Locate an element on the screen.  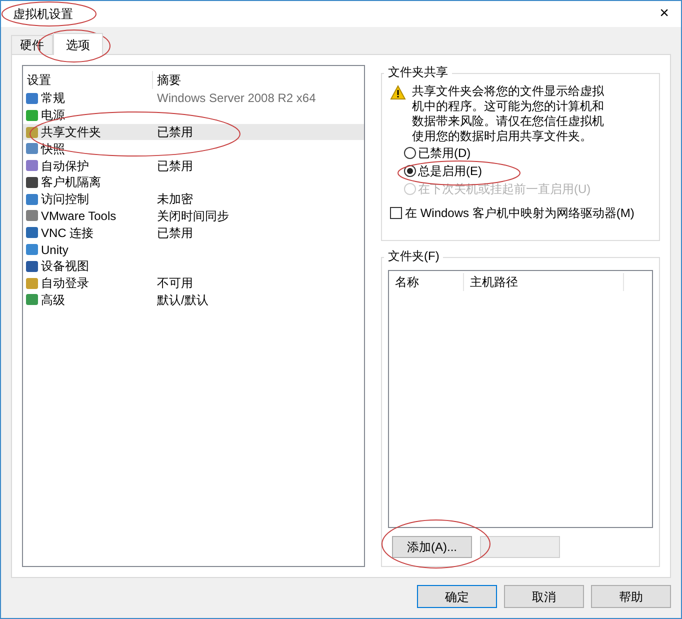
setting-summary: 未加密 is located at coordinates (174, 199).